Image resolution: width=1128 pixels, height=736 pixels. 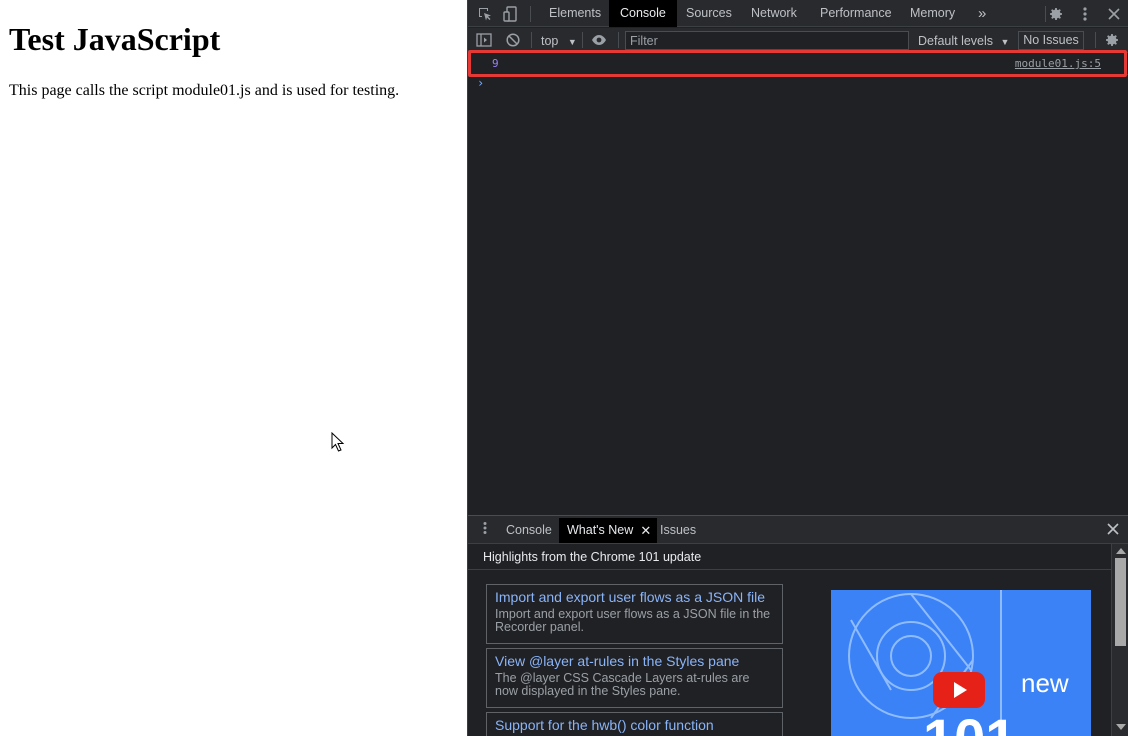 I want to click on youtube-play-icon, so click(x=959, y=690).